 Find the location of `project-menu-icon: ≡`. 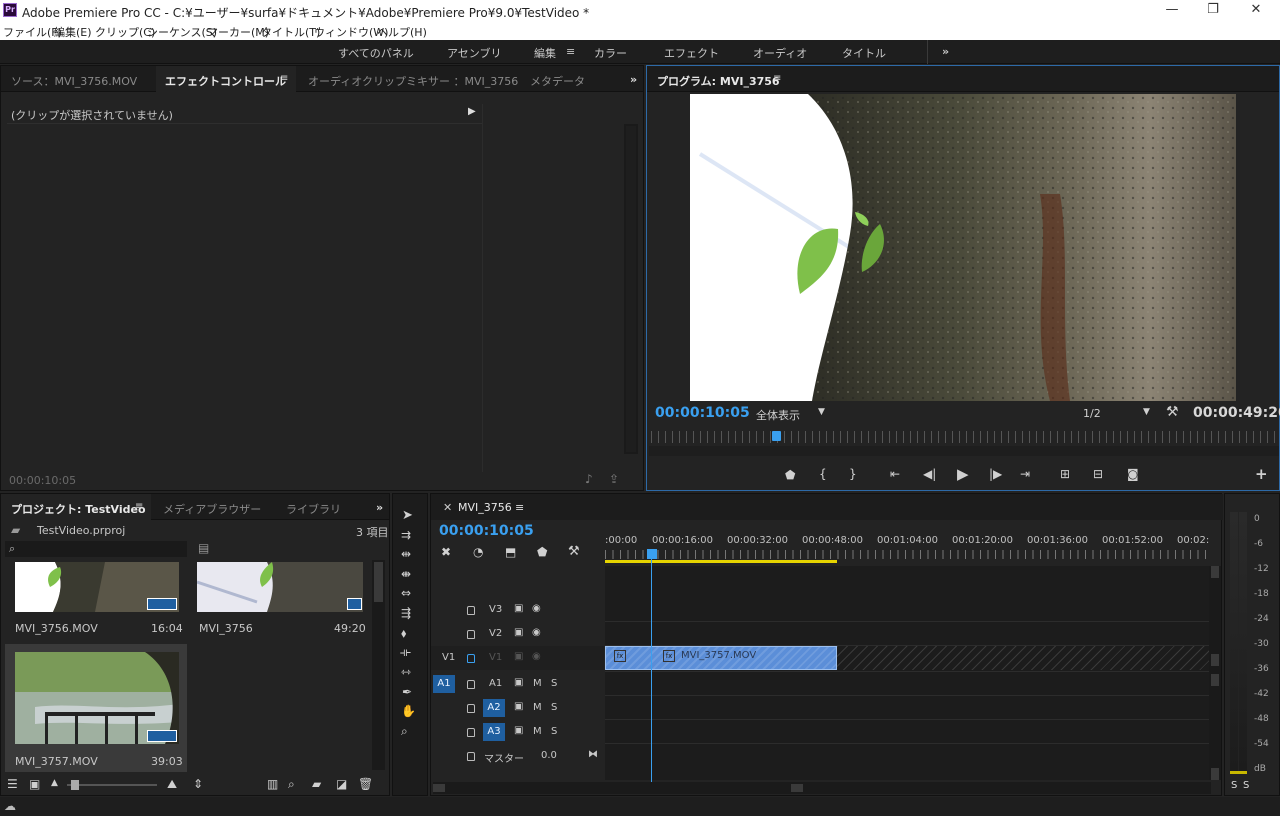

project-menu-icon: ≡ is located at coordinates (139, 506).